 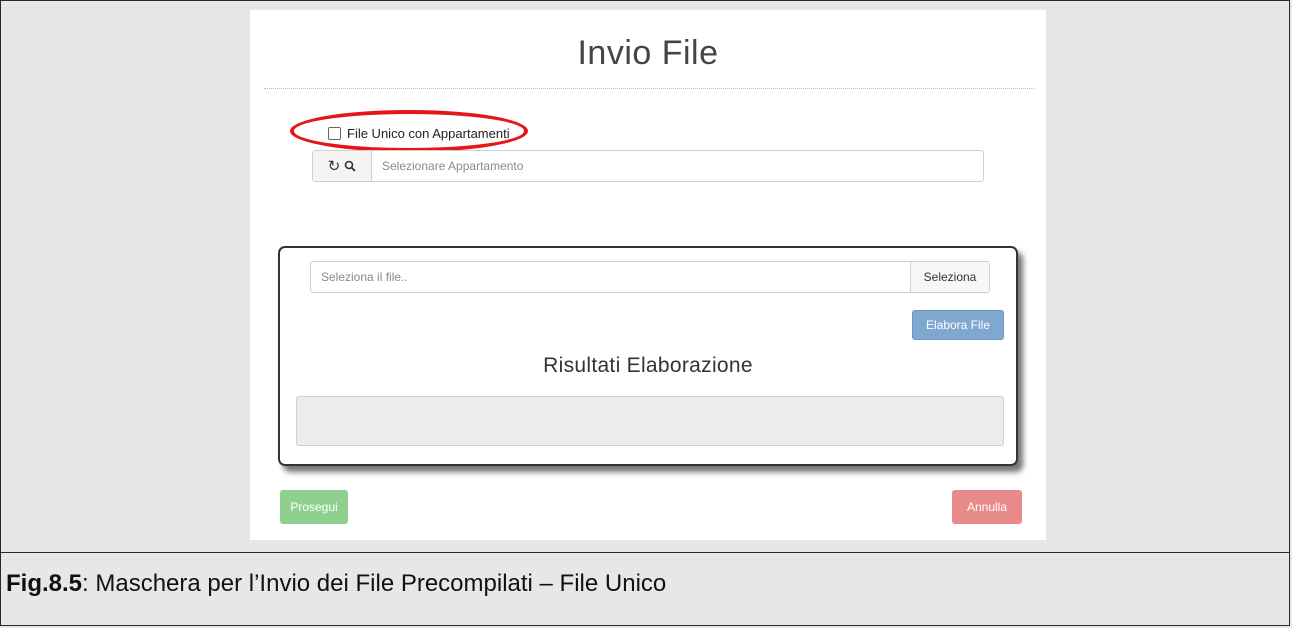 I want to click on select-file-button: Seleziona, so click(x=949, y=277).